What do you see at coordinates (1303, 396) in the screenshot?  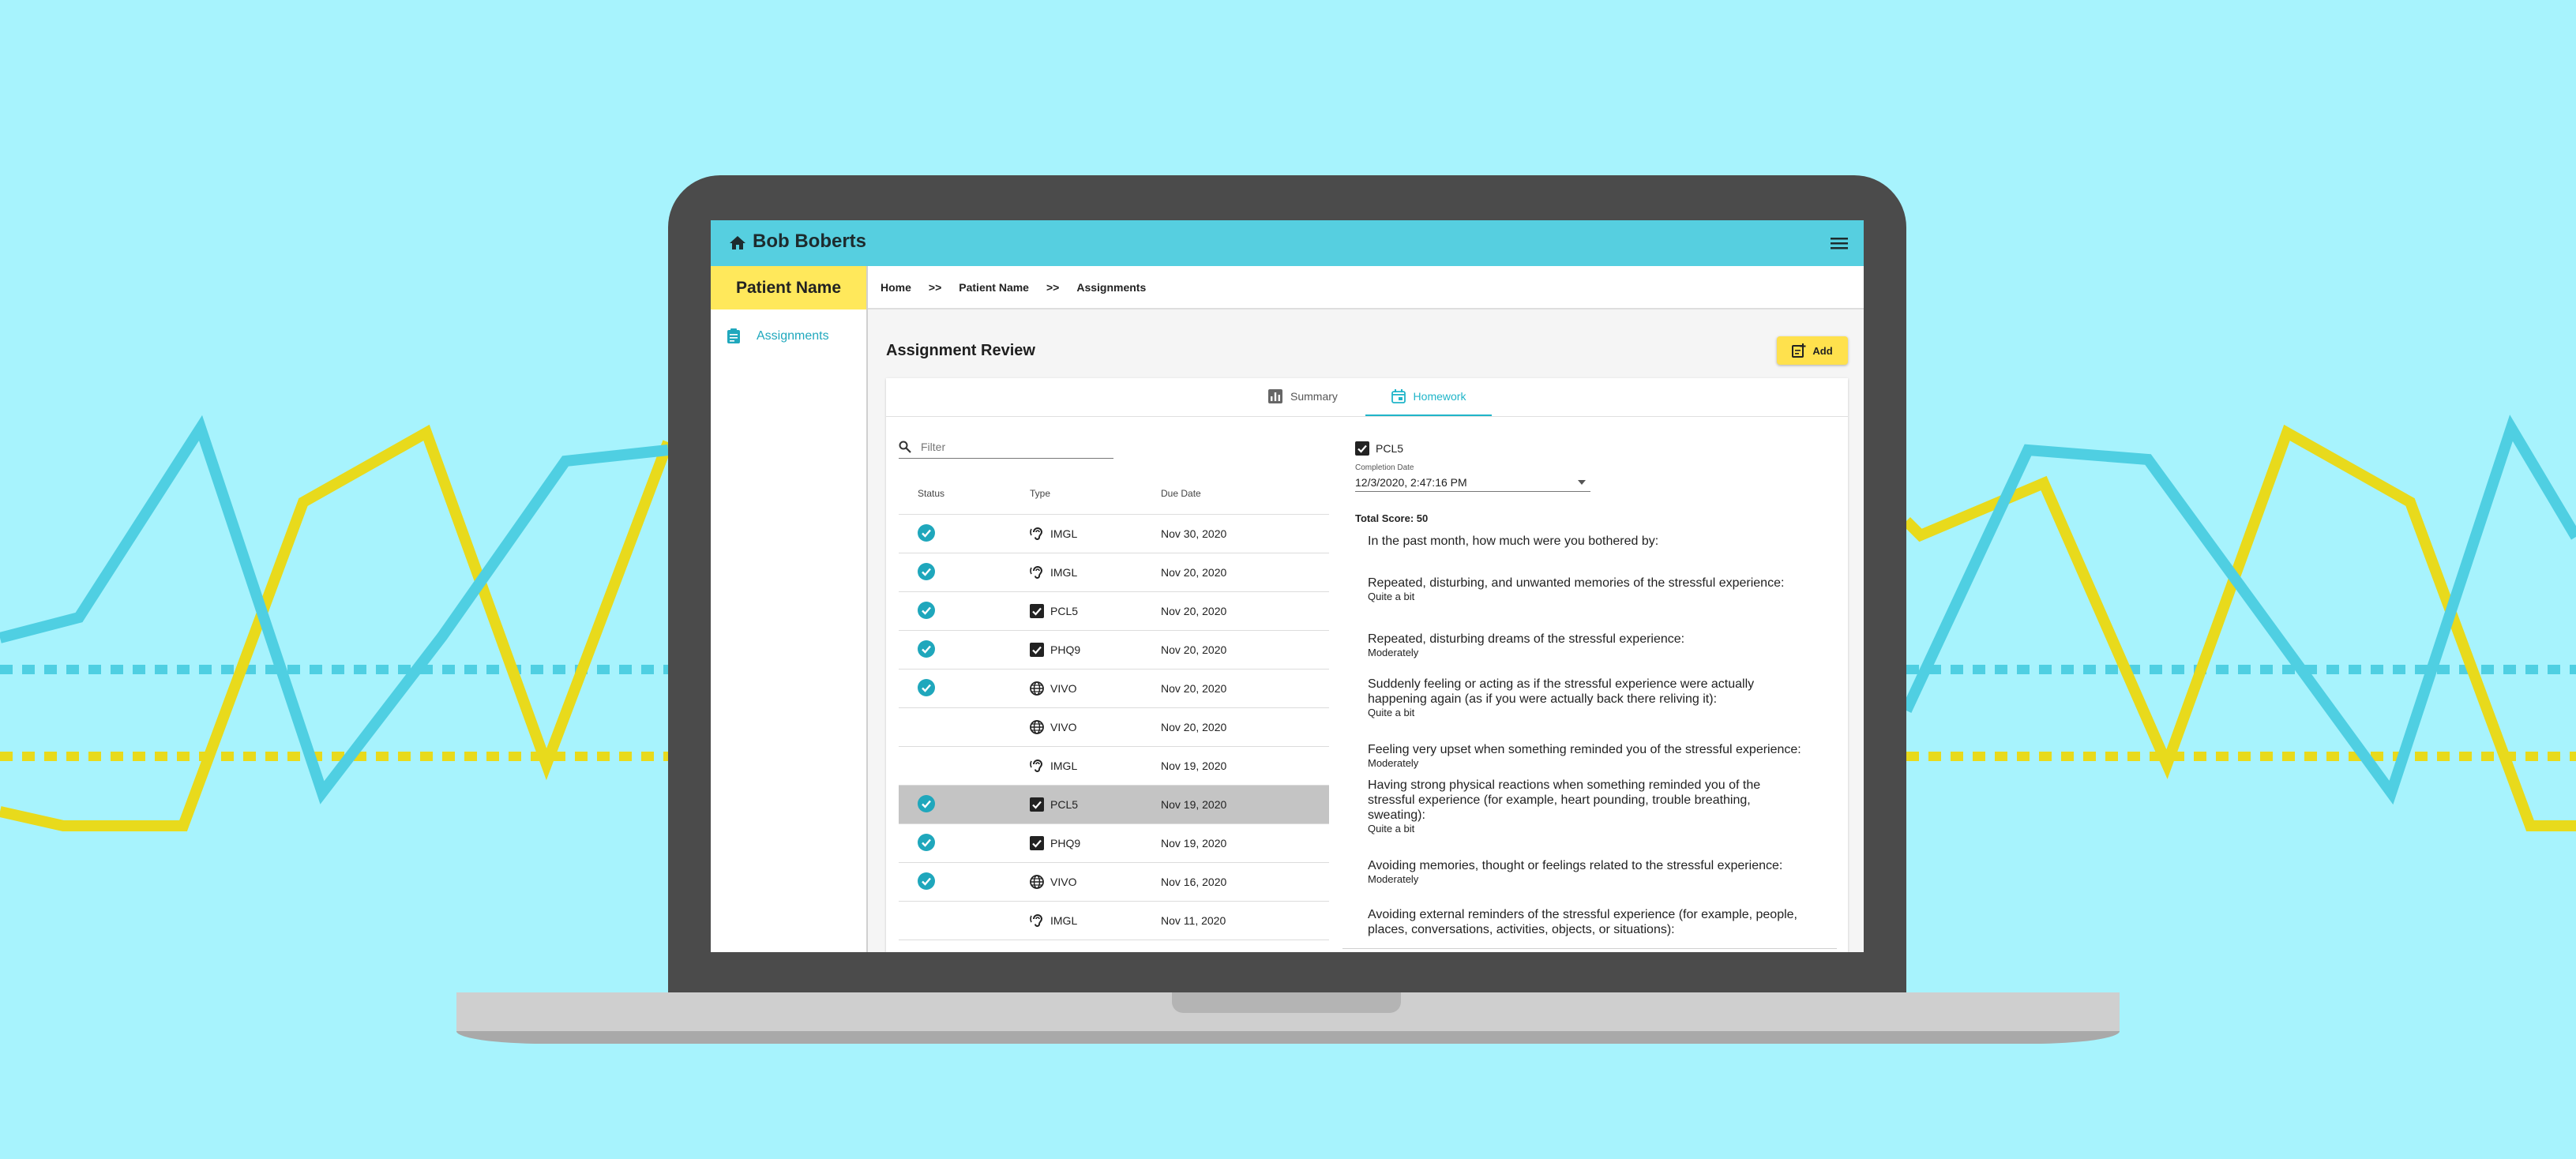 I see `tab-summary: Summary` at bounding box center [1303, 396].